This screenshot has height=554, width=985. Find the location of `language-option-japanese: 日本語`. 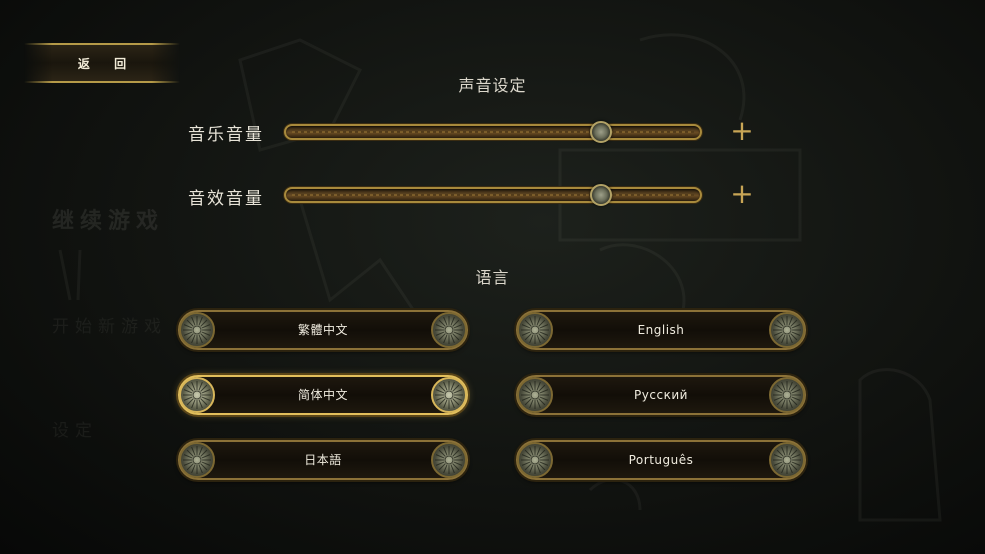

language-option-japanese: 日本語 is located at coordinates (323, 460).